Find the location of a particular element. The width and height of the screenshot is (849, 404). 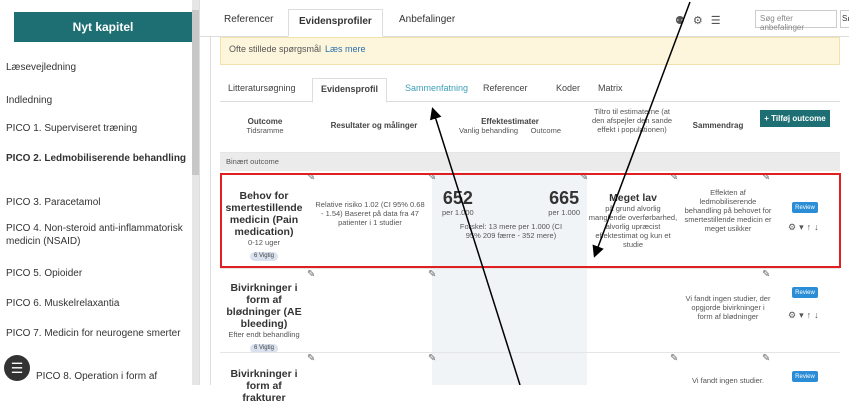

tab-referencer: Referencer is located at coordinates (248, 19).